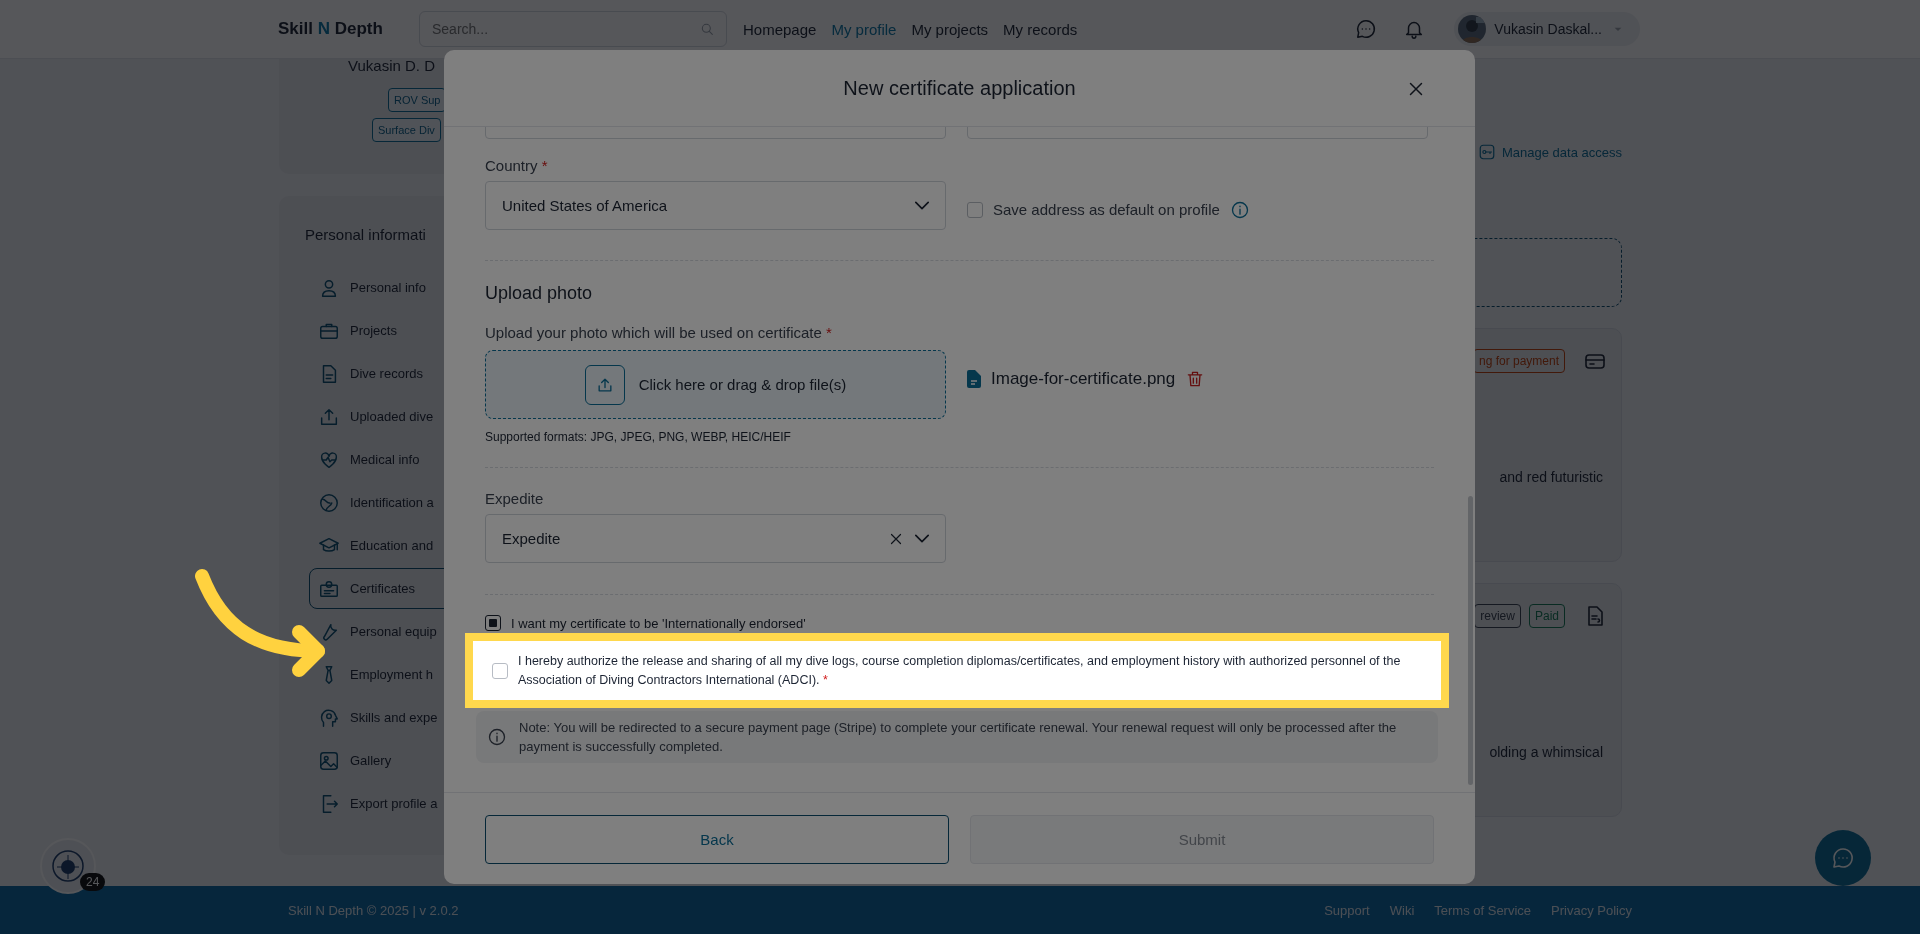  Describe the element at coordinates (417, 100) in the screenshot. I see `role-tag: ROV Sup` at that location.